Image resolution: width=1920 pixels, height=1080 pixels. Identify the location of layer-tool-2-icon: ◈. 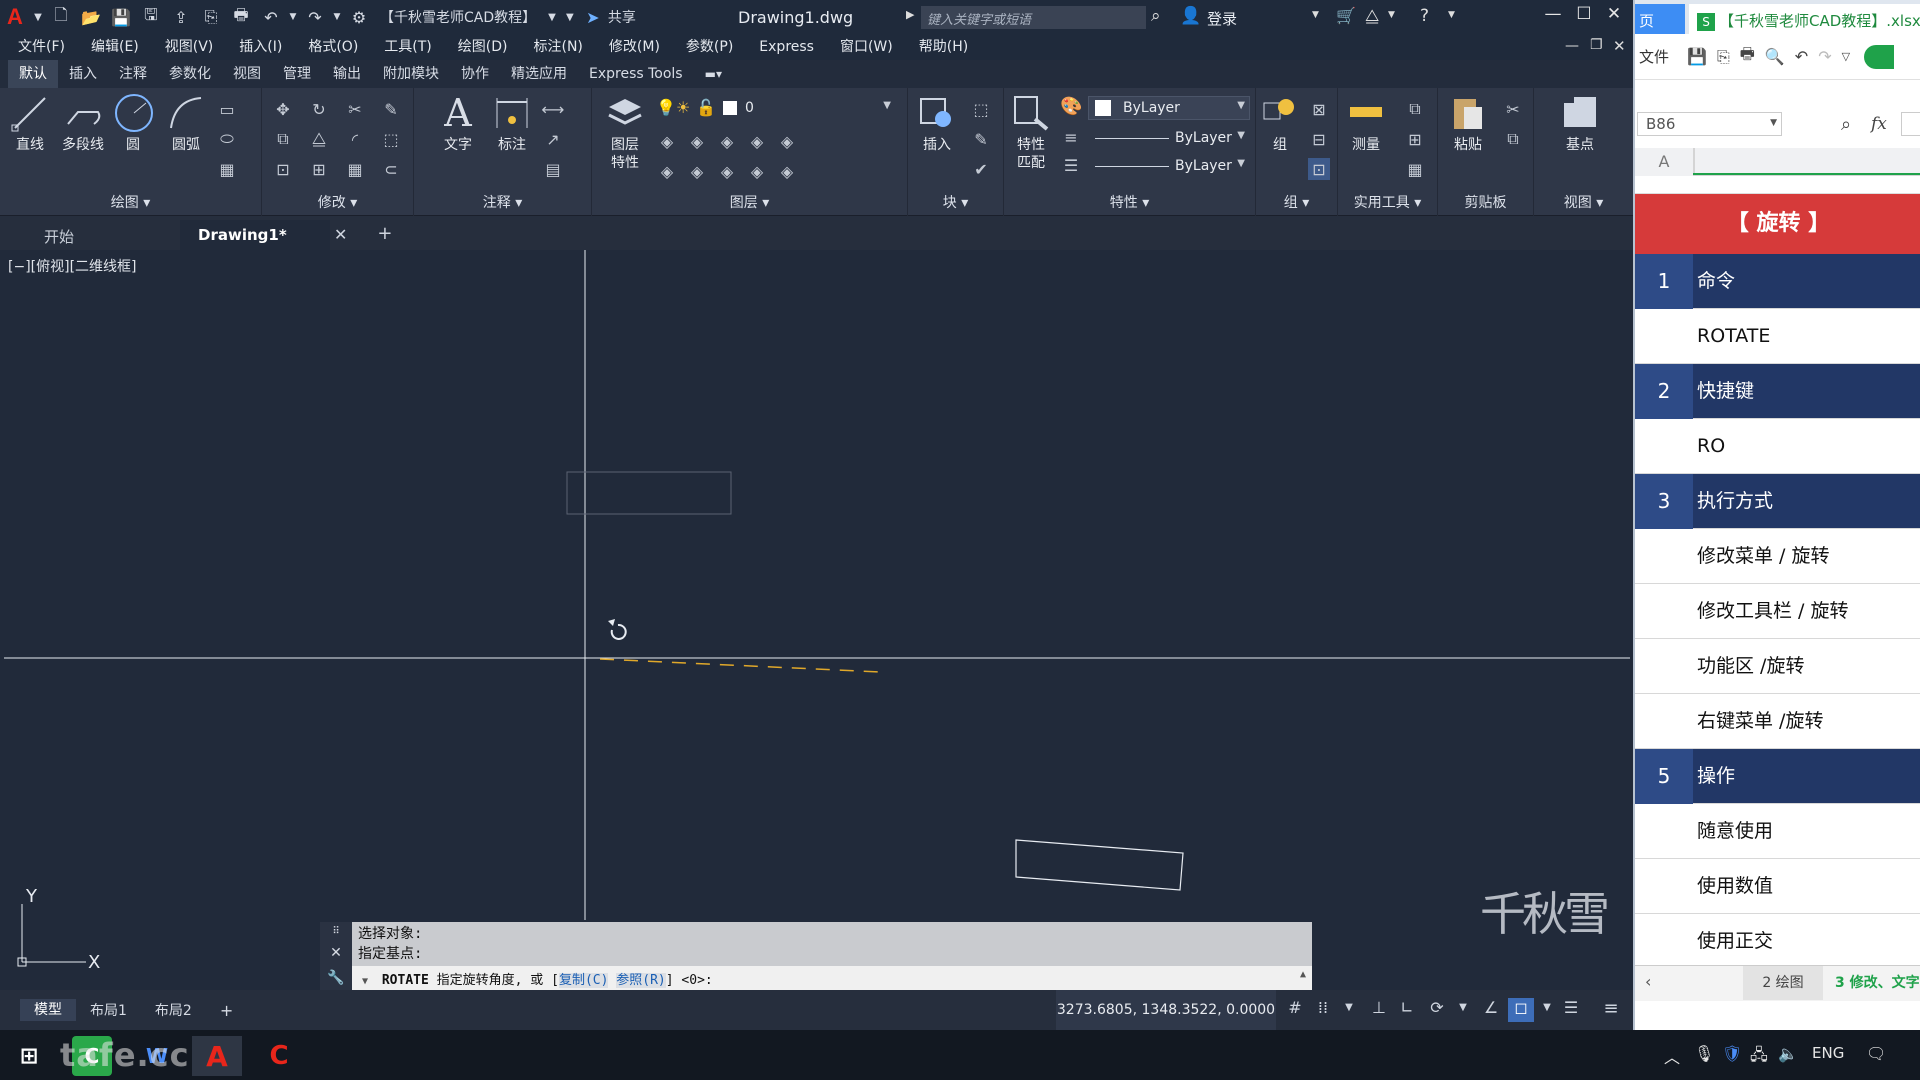
(697, 141).